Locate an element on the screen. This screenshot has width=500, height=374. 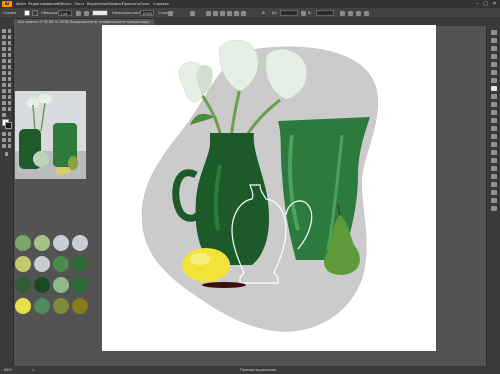
align-center-icon is located at coordinates (215, 13).